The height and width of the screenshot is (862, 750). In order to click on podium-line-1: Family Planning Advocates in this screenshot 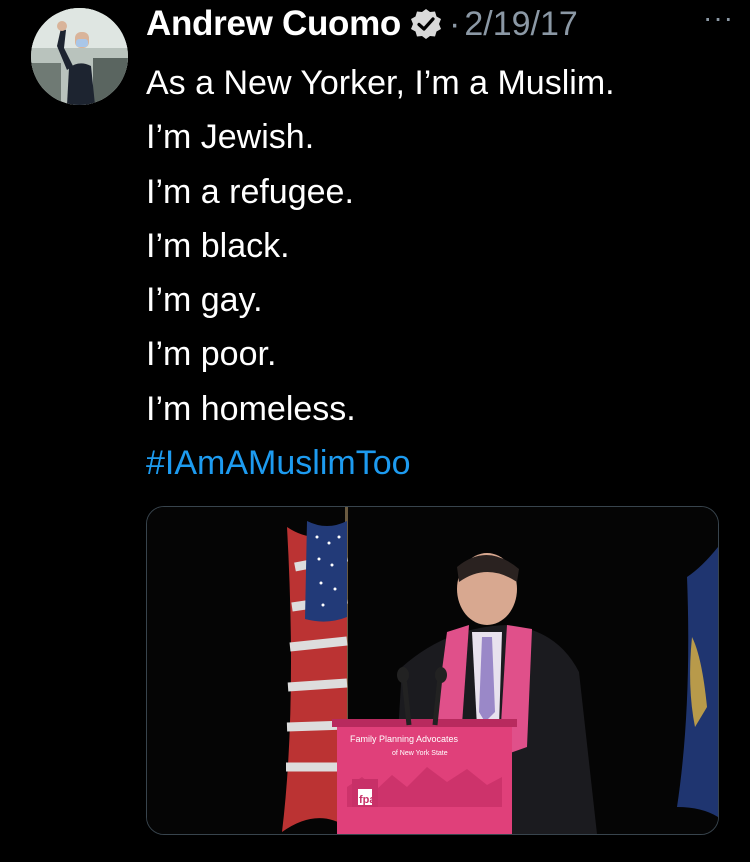, I will do `click(404, 739)`.